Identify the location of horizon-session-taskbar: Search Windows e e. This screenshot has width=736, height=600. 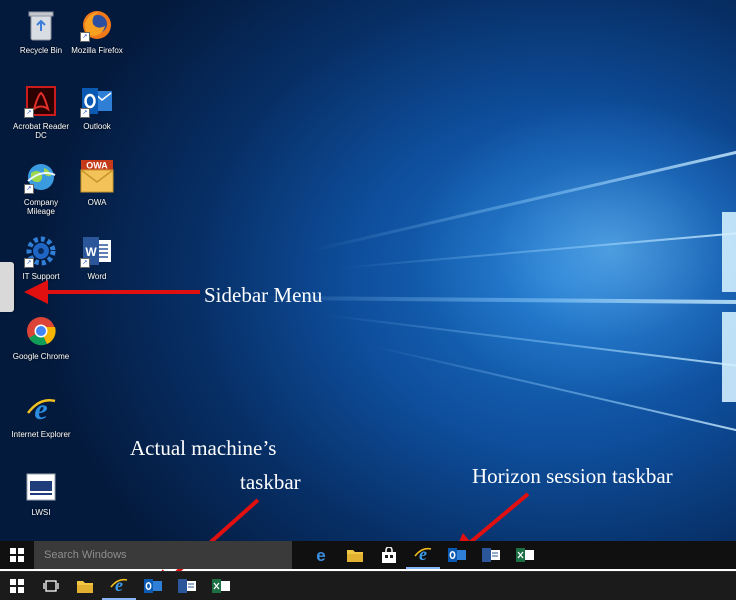
(368, 555).